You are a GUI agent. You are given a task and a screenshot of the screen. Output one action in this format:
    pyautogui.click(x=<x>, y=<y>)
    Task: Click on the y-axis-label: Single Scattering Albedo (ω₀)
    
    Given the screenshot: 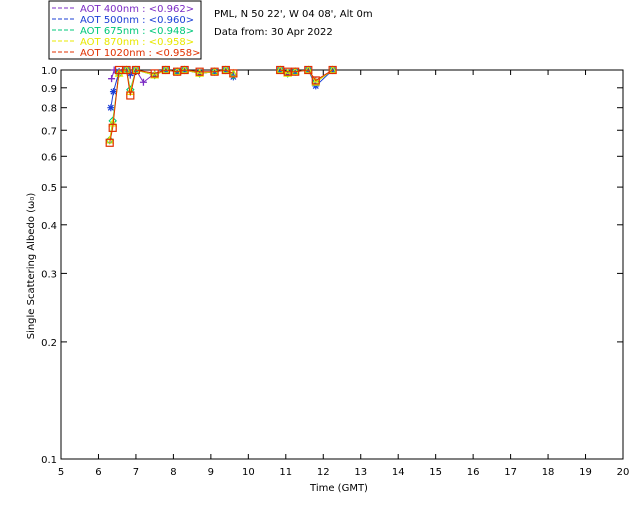 What is the action you would take?
    pyautogui.click(x=31, y=266)
    